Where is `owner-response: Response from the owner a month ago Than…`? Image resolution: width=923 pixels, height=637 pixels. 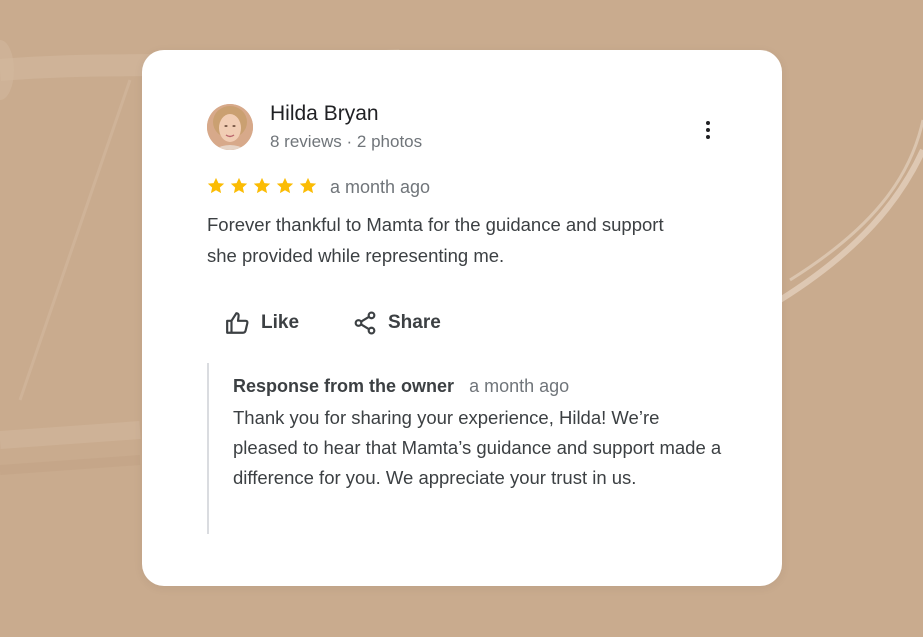 owner-response: Response from the owner a month ago Than… is located at coordinates (464, 448).